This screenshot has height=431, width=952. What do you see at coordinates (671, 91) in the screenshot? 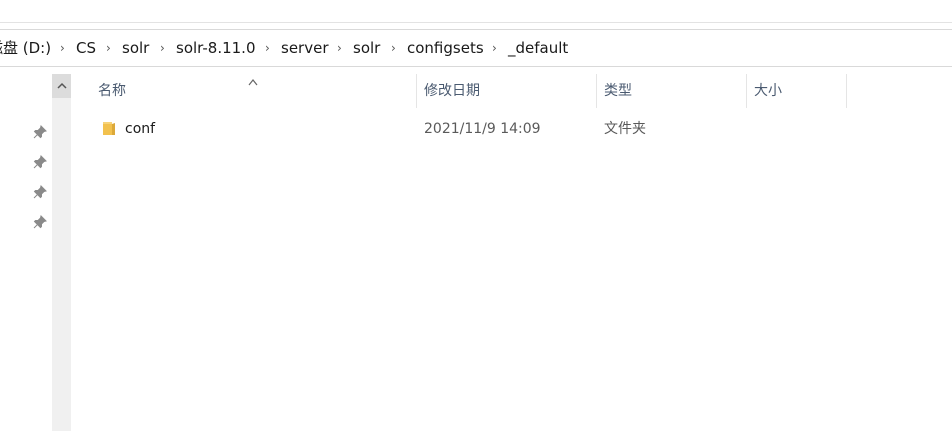
I see `column-header-type: 类型` at bounding box center [671, 91].